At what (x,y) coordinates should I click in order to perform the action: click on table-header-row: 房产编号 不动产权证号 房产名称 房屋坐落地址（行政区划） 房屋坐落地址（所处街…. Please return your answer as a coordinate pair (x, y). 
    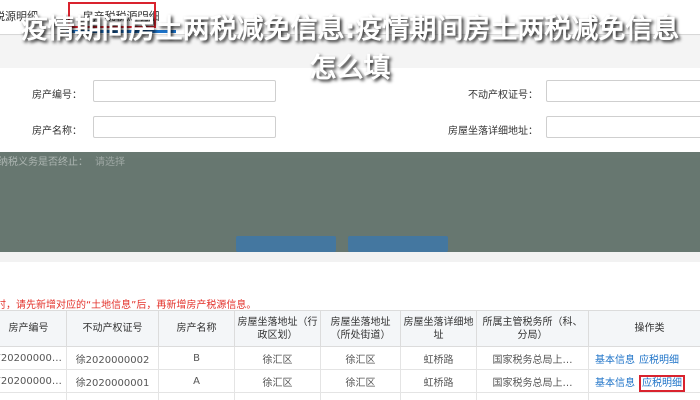
    Looking at the image, I should click on (350, 328).